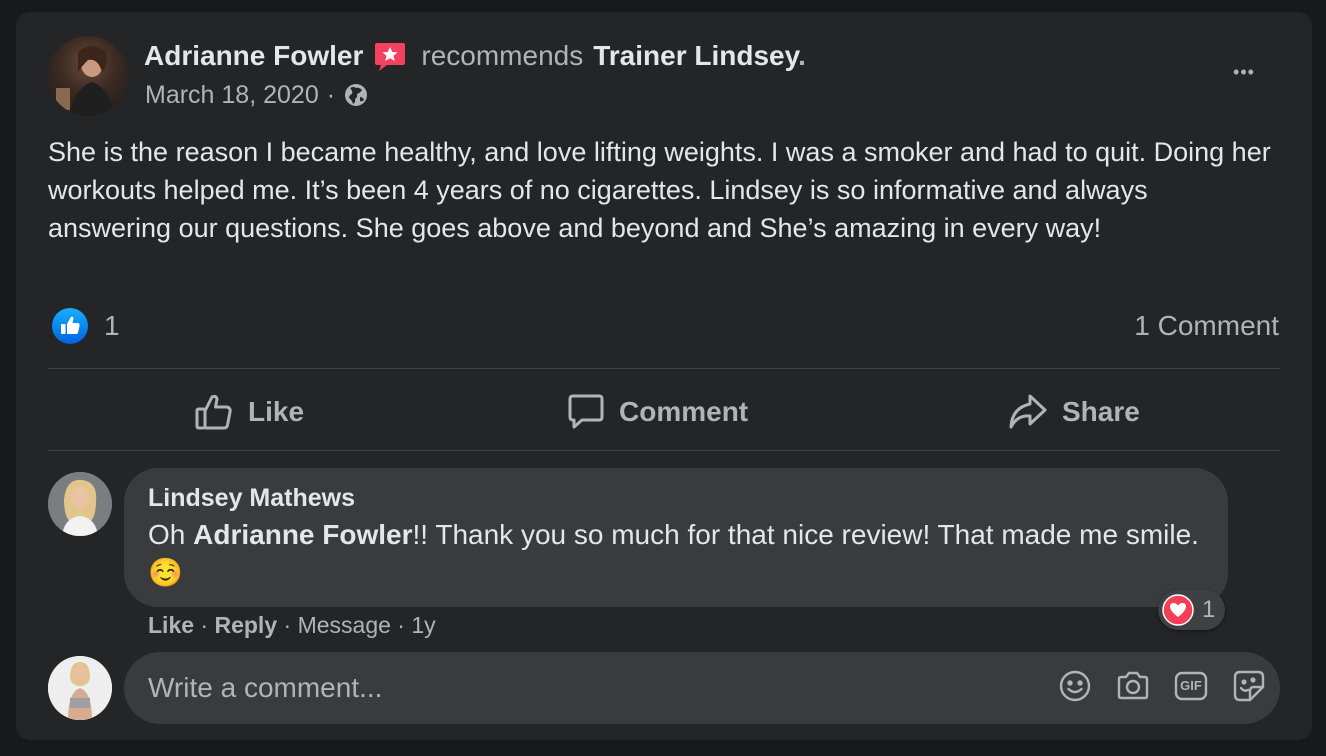 The width and height of the screenshot is (1326, 756). Describe the element at coordinates (586, 412) in the screenshot. I see `speech-bubble-icon` at that location.